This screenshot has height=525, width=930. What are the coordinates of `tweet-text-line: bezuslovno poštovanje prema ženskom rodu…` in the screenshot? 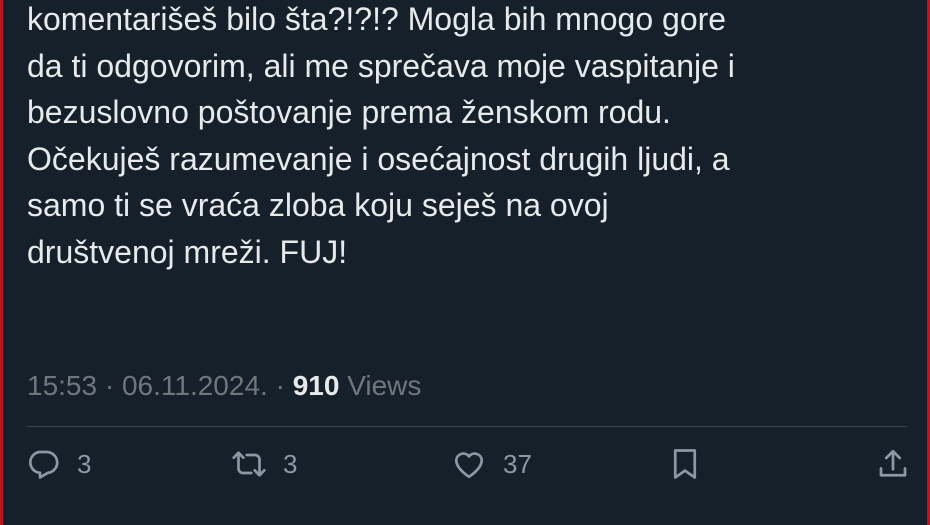 It's located at (349, 112).